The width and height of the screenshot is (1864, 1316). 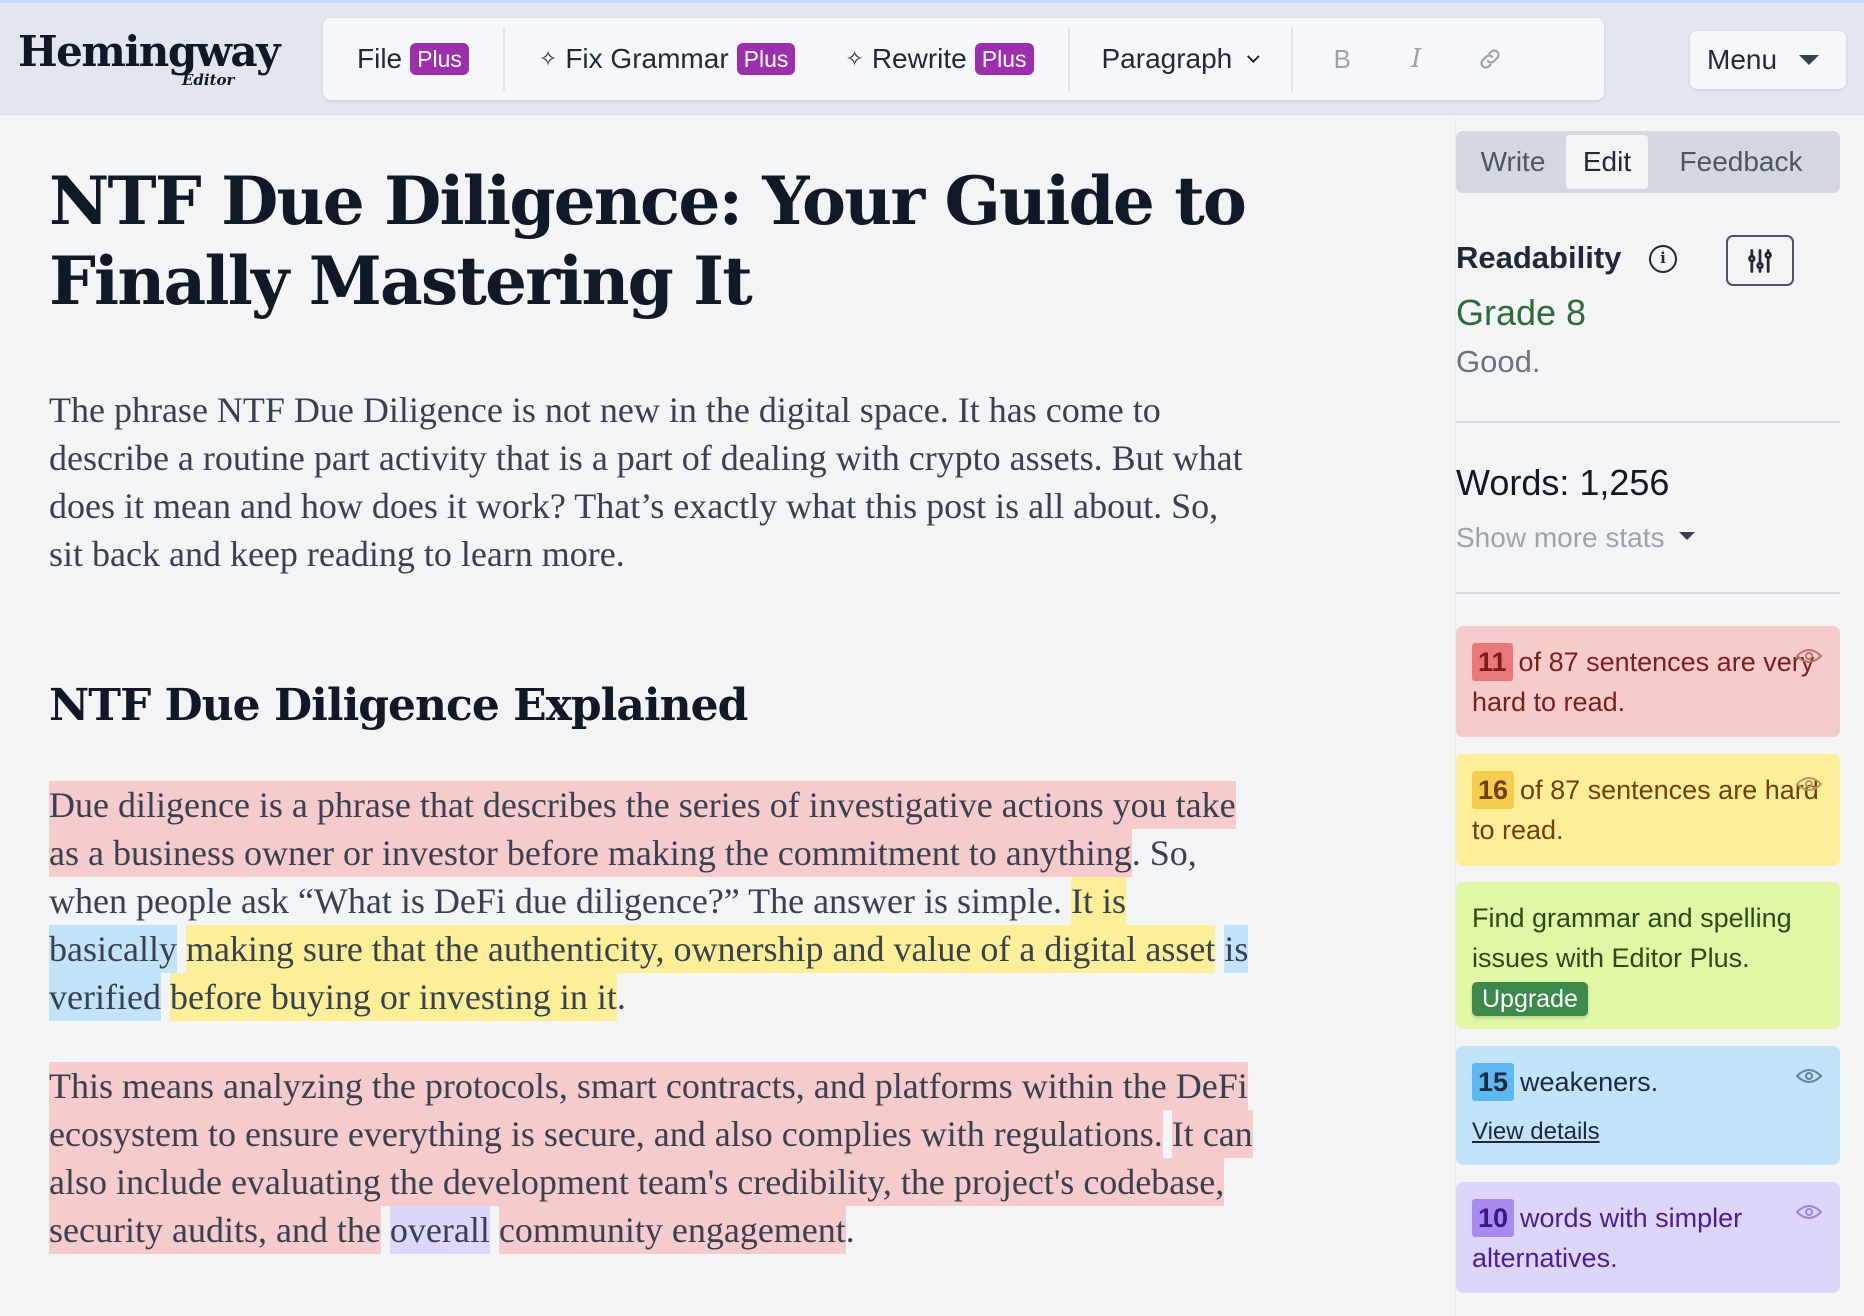 I want to click on bold-button: B, so click(x=1342, y=59).